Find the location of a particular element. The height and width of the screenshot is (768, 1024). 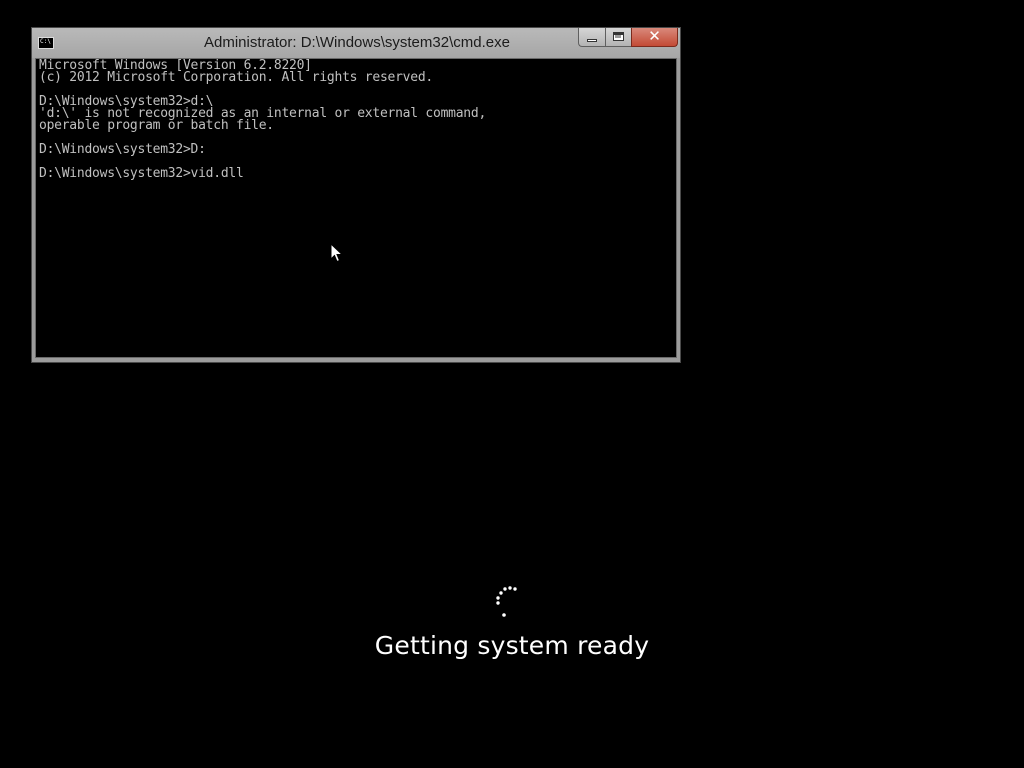

console-line: D:\Windows\system32>D: is located at coordinates (122, 149).